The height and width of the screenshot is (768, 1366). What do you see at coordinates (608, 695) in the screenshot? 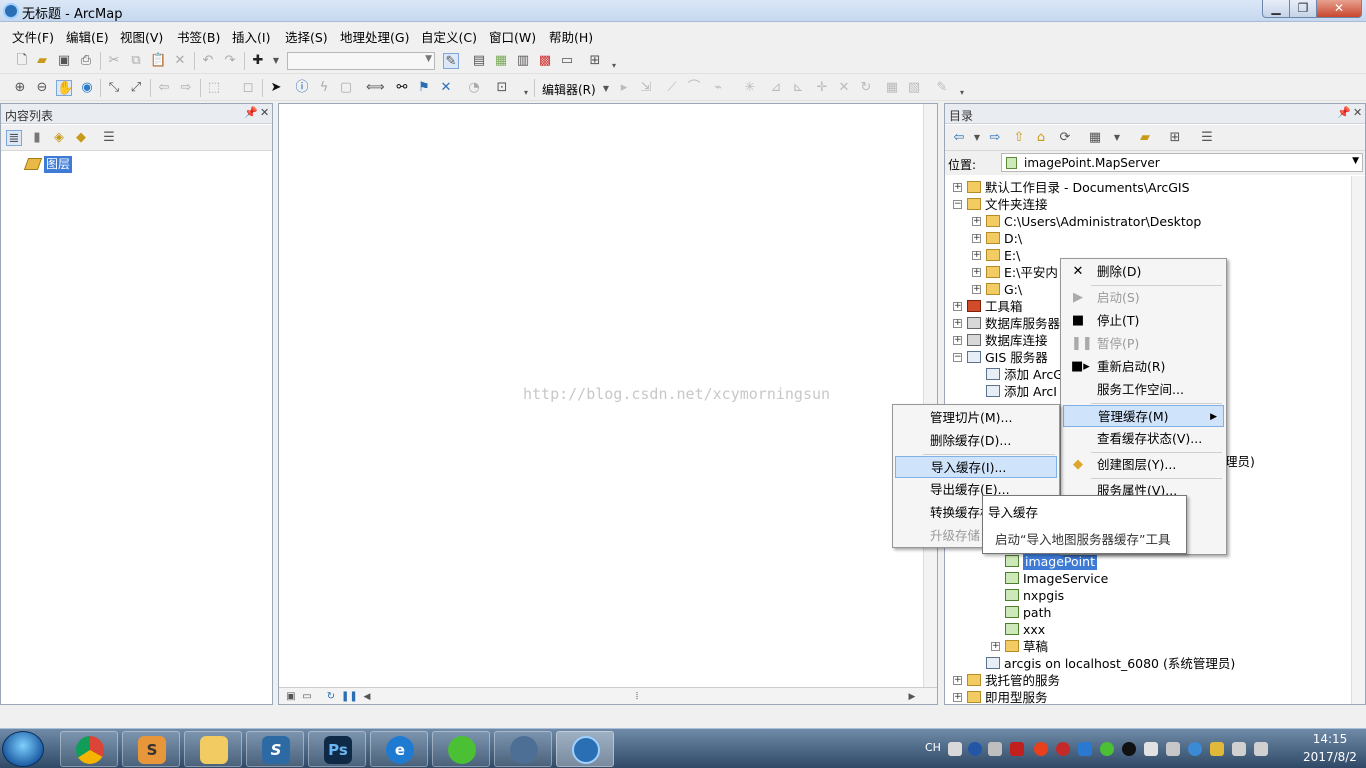
I see `map-horizontal-scrollbar: ▣ ▭ ↻ ❚❚ ◀ ⦙ ▶` at bounding box center [608, 695].